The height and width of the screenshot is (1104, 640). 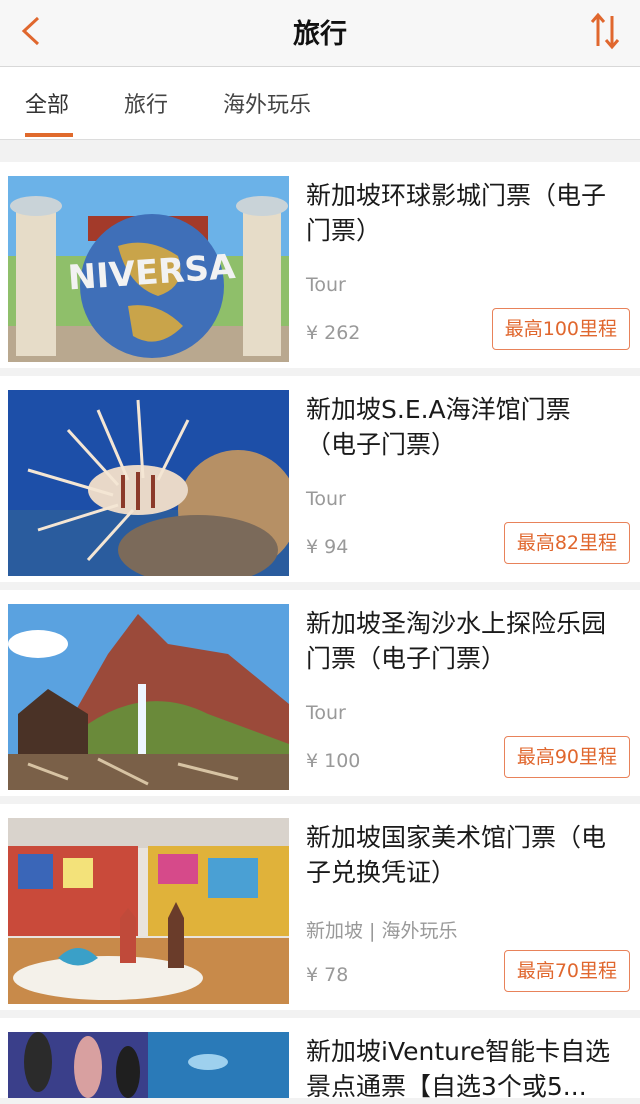 I want to click on product-title: 新加坡国家美术馆门票（电子兑换凭证）, so click(x=456, y=855).